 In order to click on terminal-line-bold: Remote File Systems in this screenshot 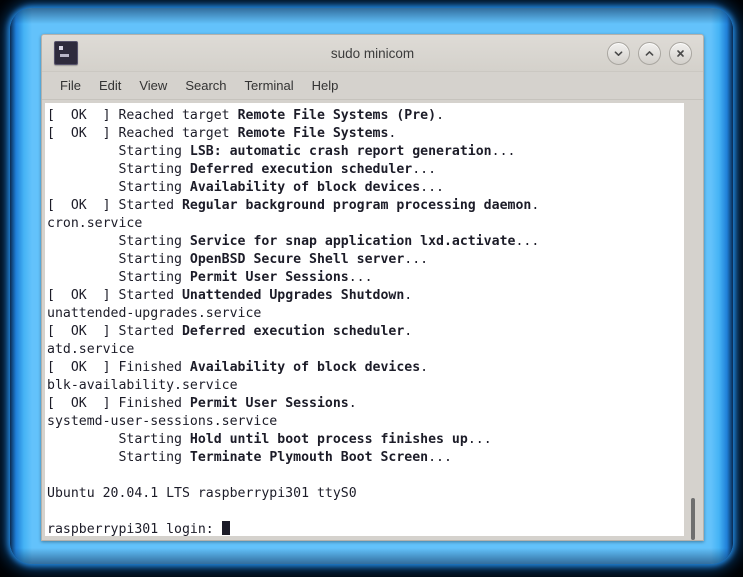, I will do `click(313, 133)`.